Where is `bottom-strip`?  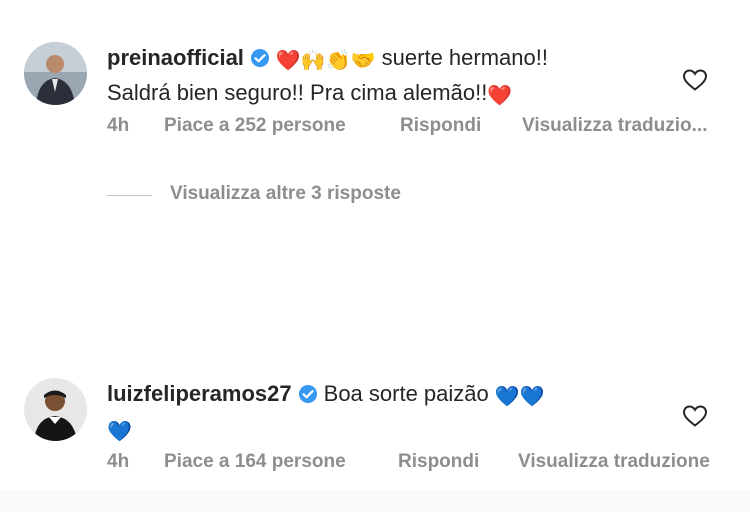
bottom-strip is located at coordinates (375, 501).